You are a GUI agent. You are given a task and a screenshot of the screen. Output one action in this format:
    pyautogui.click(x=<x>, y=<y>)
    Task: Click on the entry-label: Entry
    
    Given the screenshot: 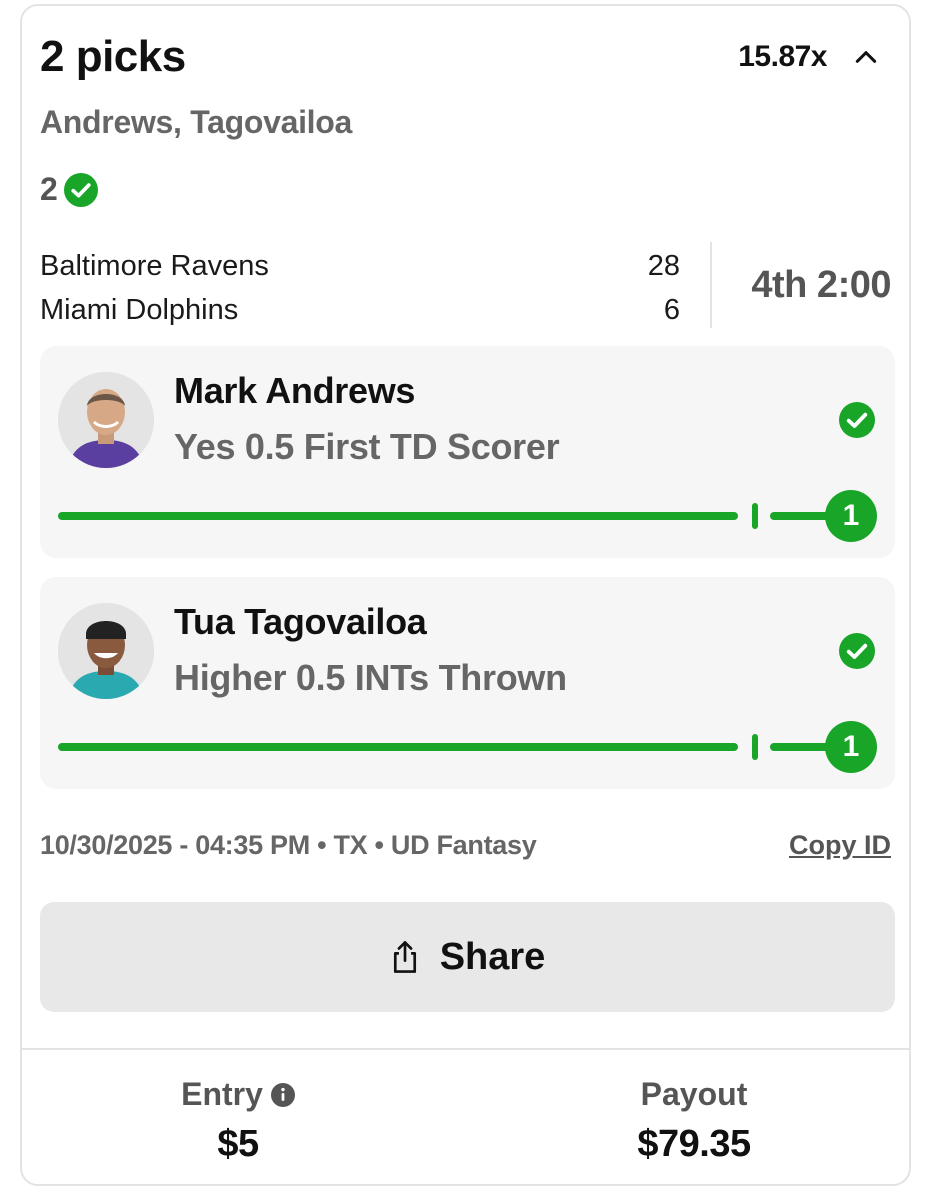 What is the action you would take?
    pyautogui.click(x=222, y=1094)
    